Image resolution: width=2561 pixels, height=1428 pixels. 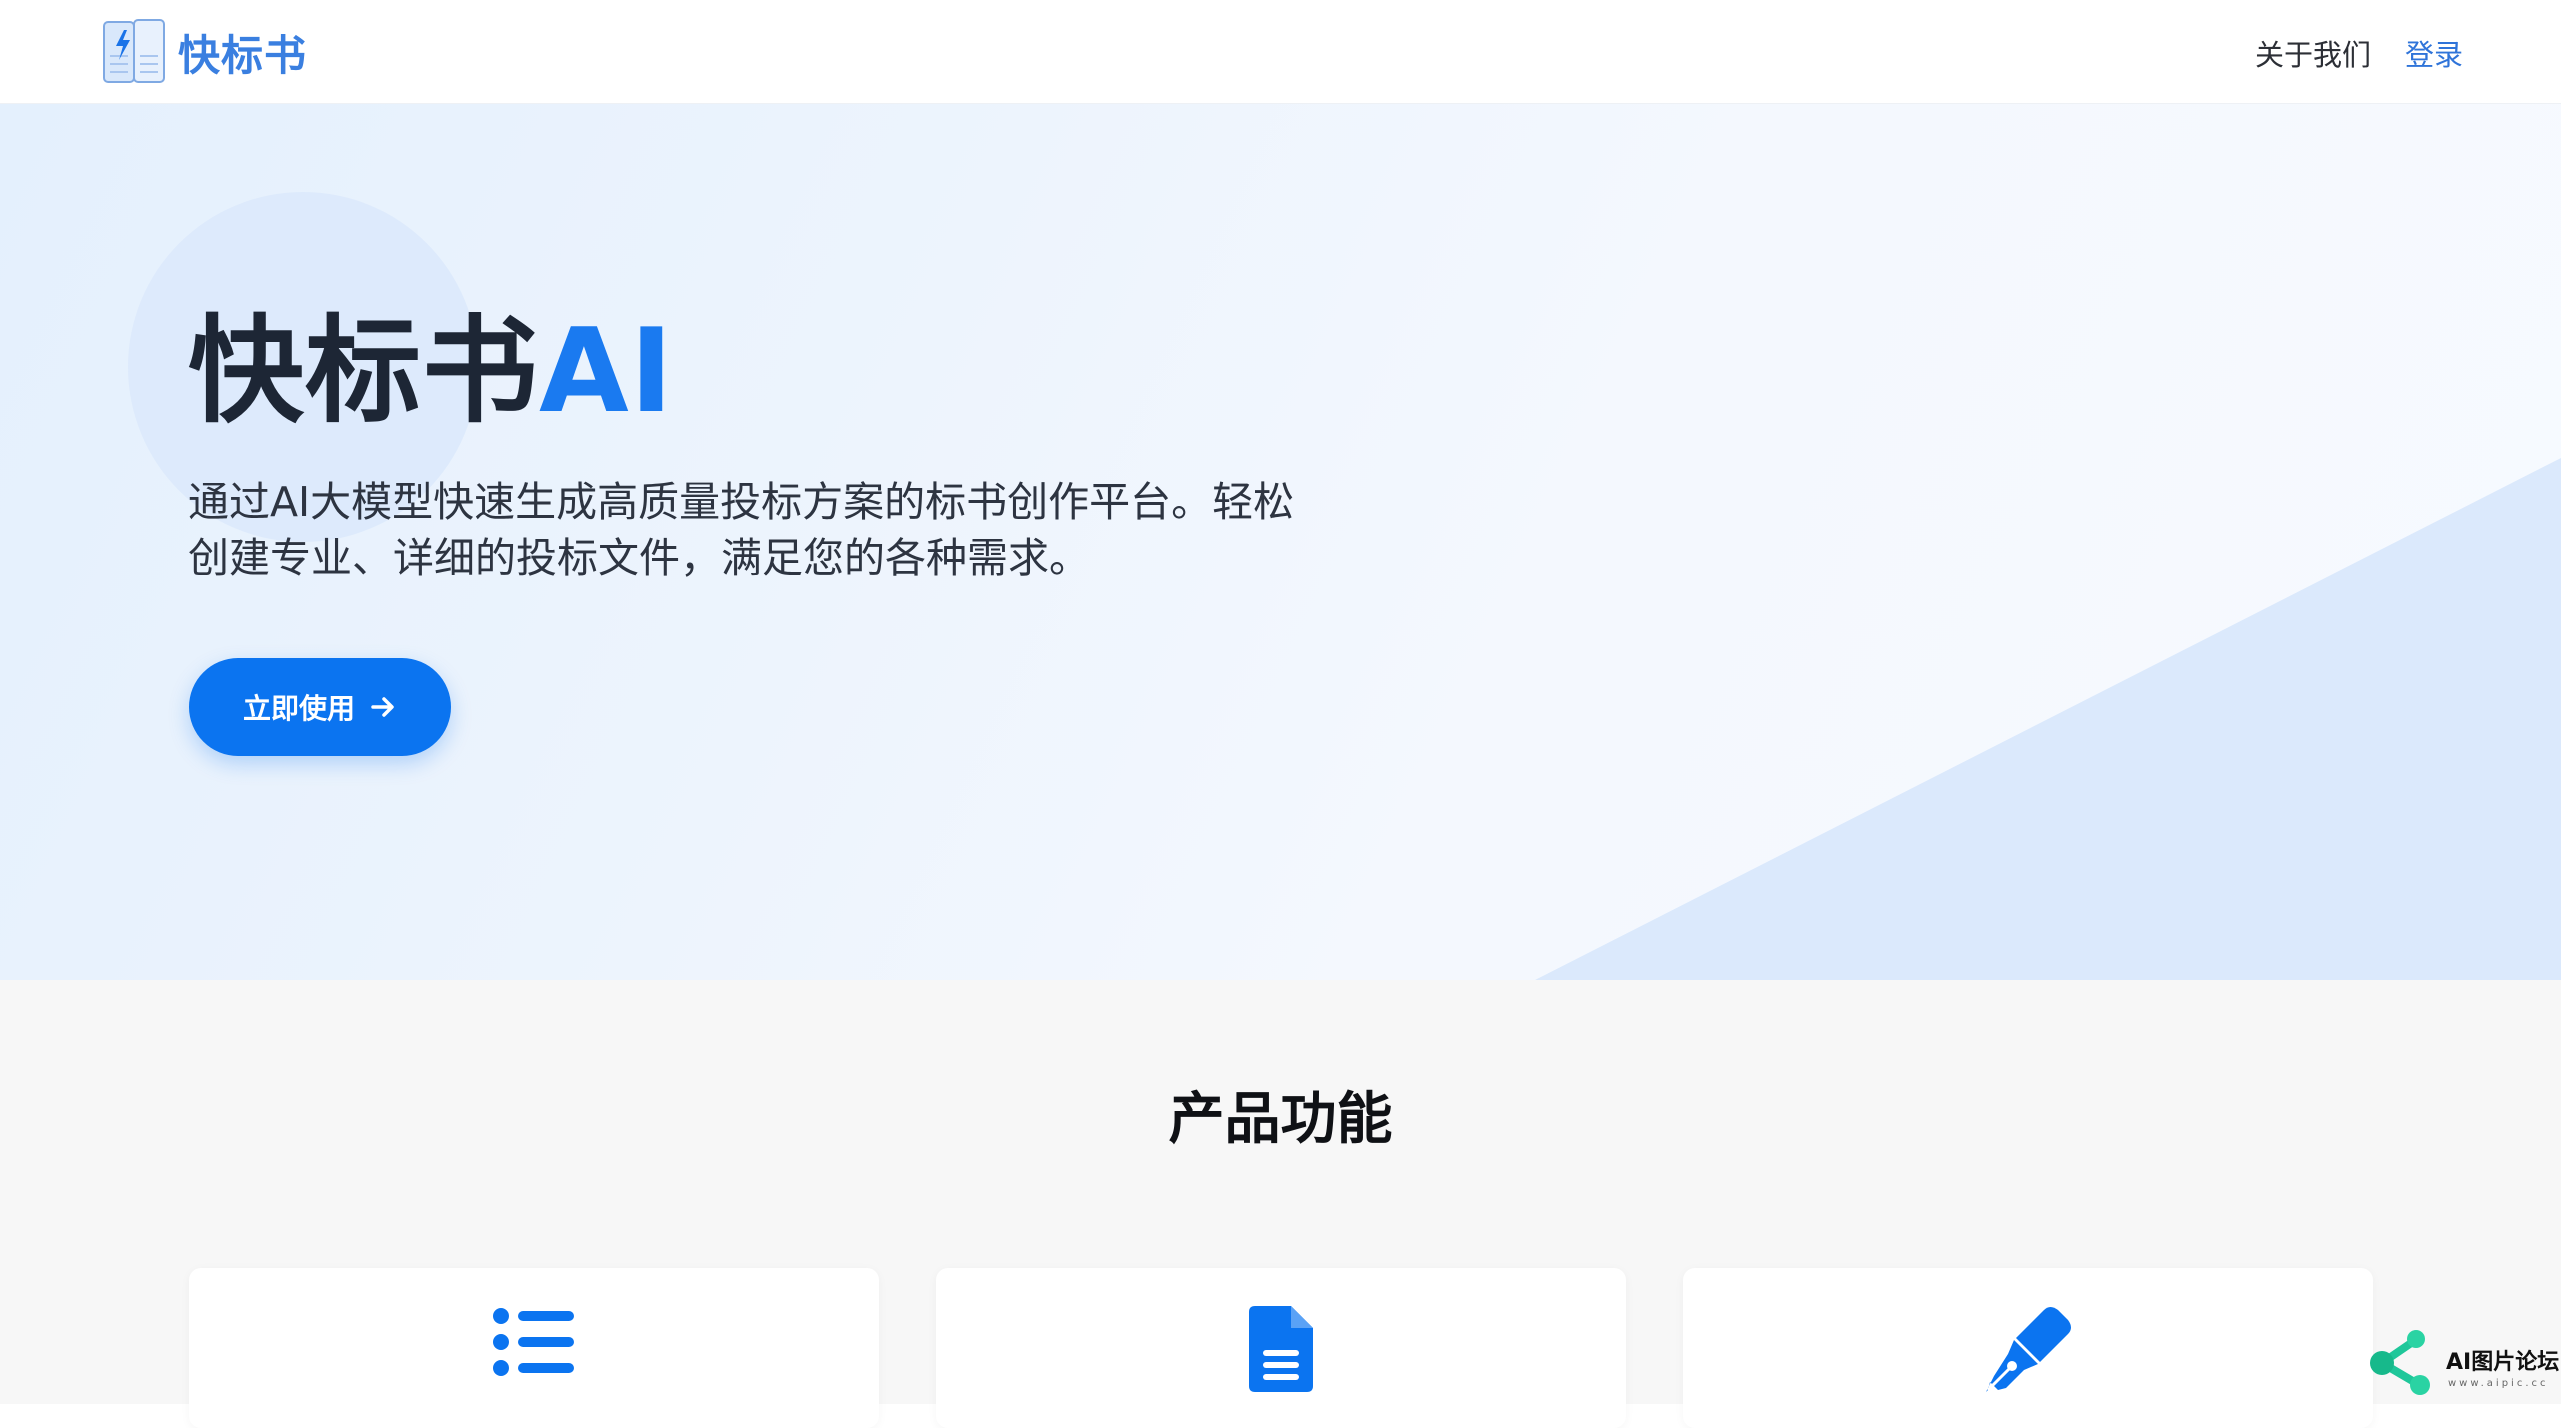 What do you see at coordinates (533, 1342) in the screenshot?
I see `list-icon` at bounding box center [533, 1342].